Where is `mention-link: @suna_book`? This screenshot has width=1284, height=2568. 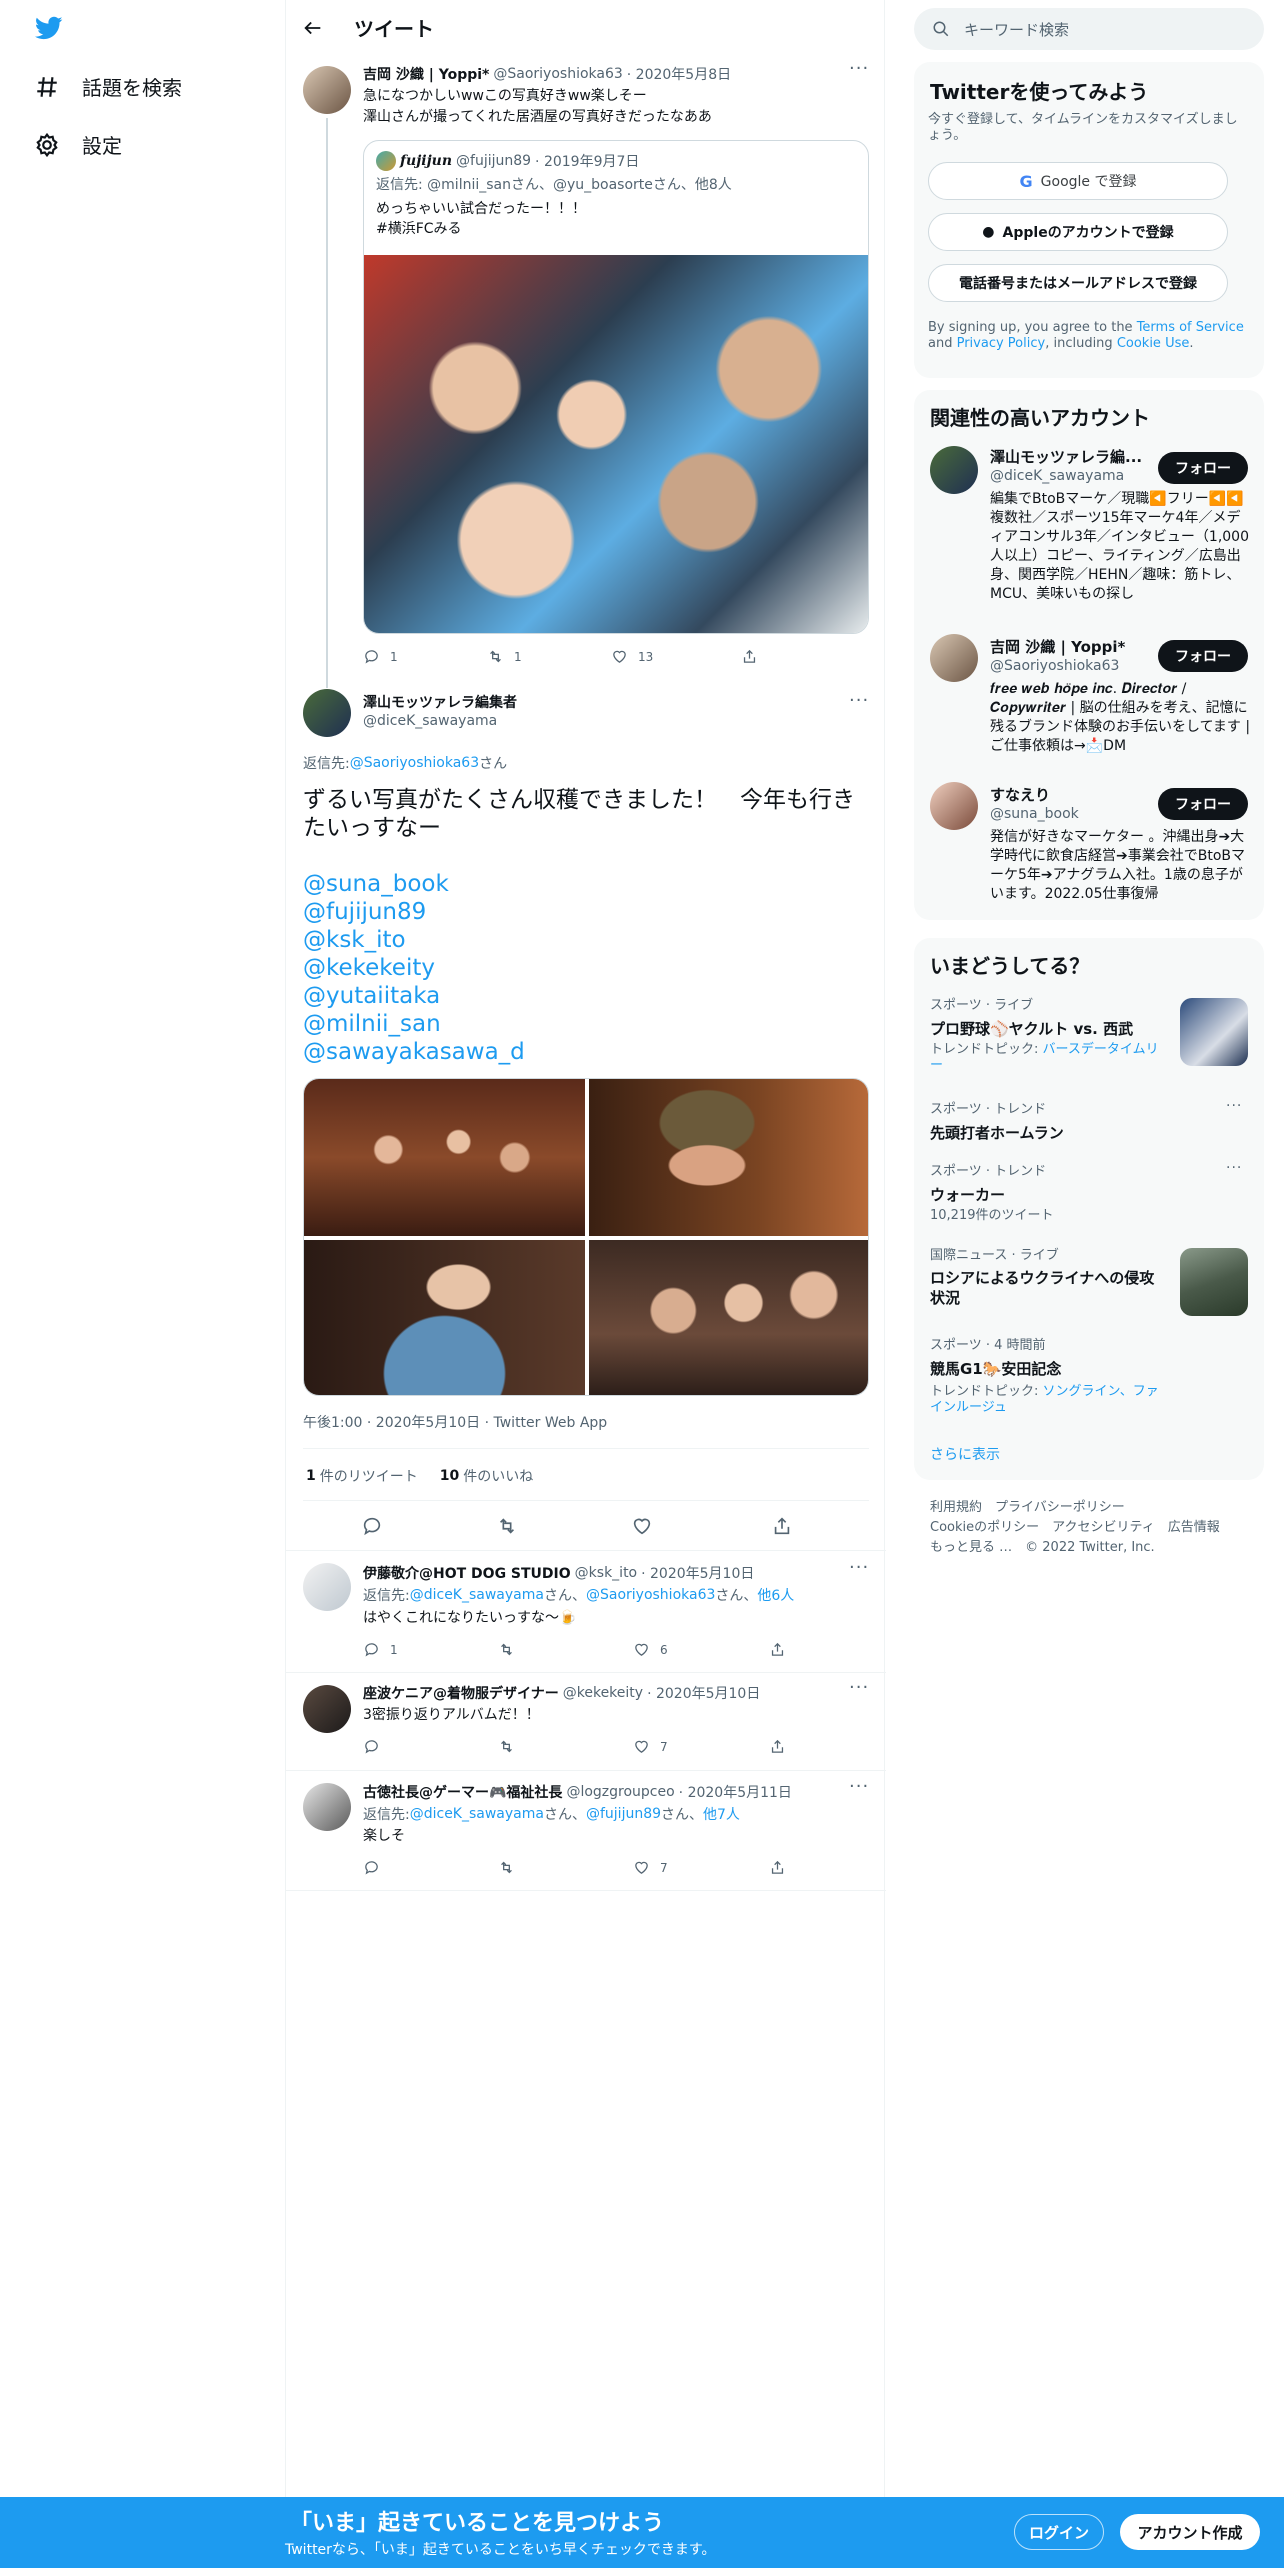
mention-link: @suna_book is located at coordinates (414, 884).